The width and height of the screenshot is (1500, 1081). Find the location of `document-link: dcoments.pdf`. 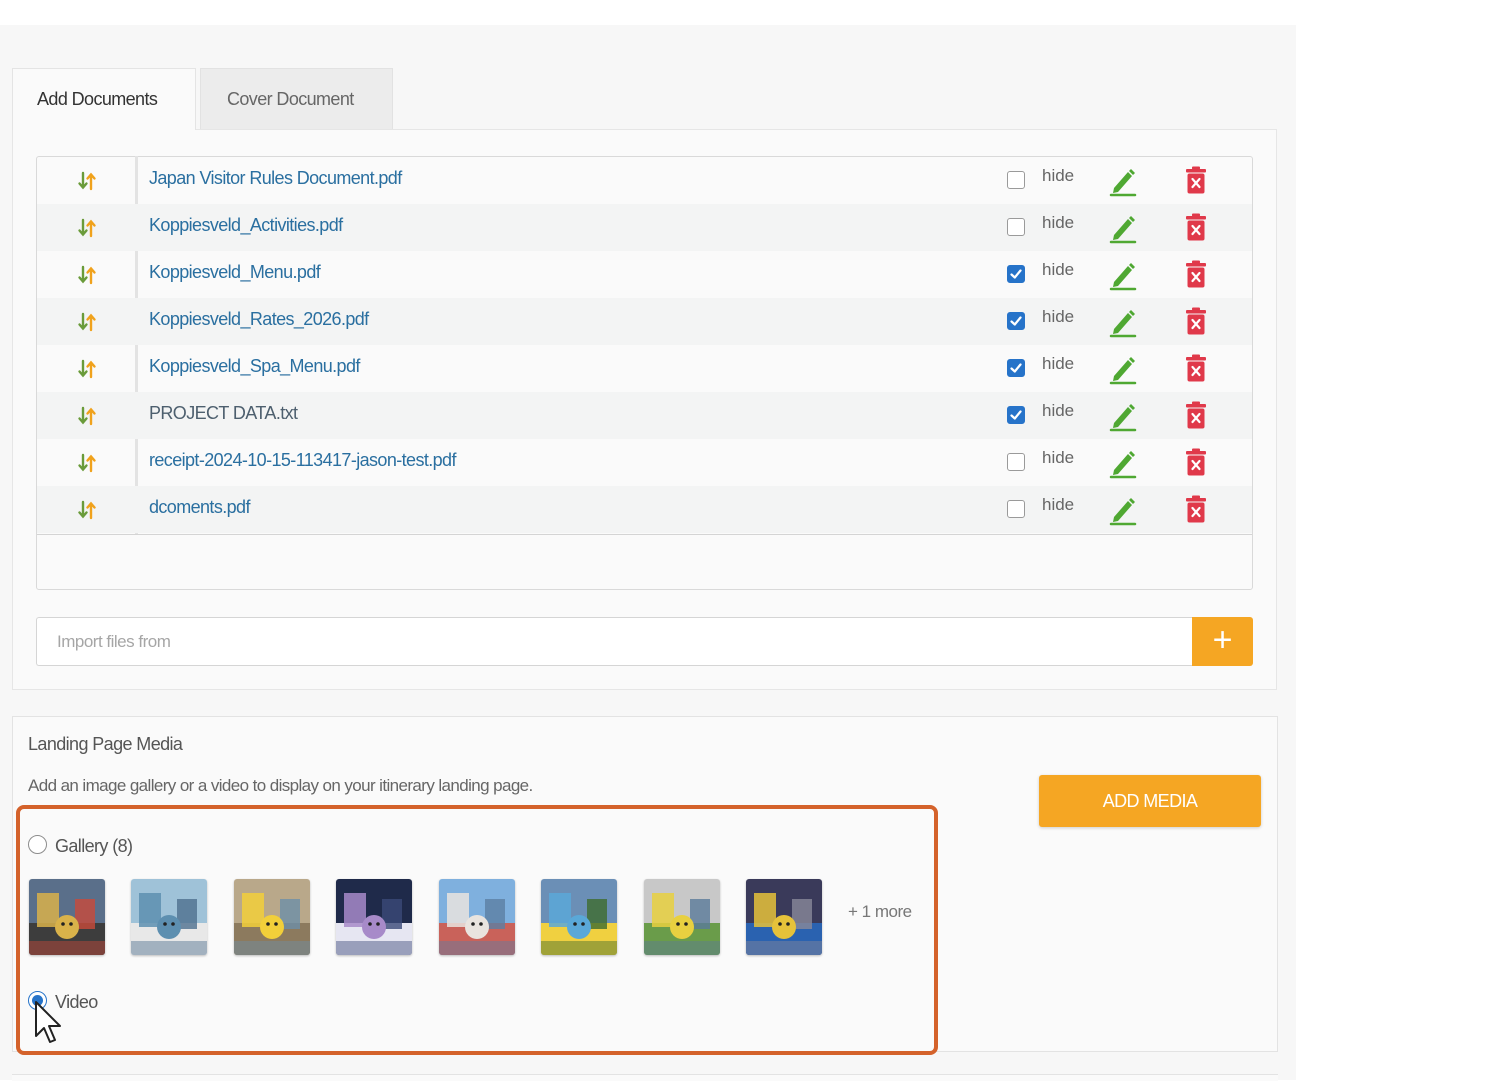

document-link: dcoments.pdf is located at coordinates (199, 507).